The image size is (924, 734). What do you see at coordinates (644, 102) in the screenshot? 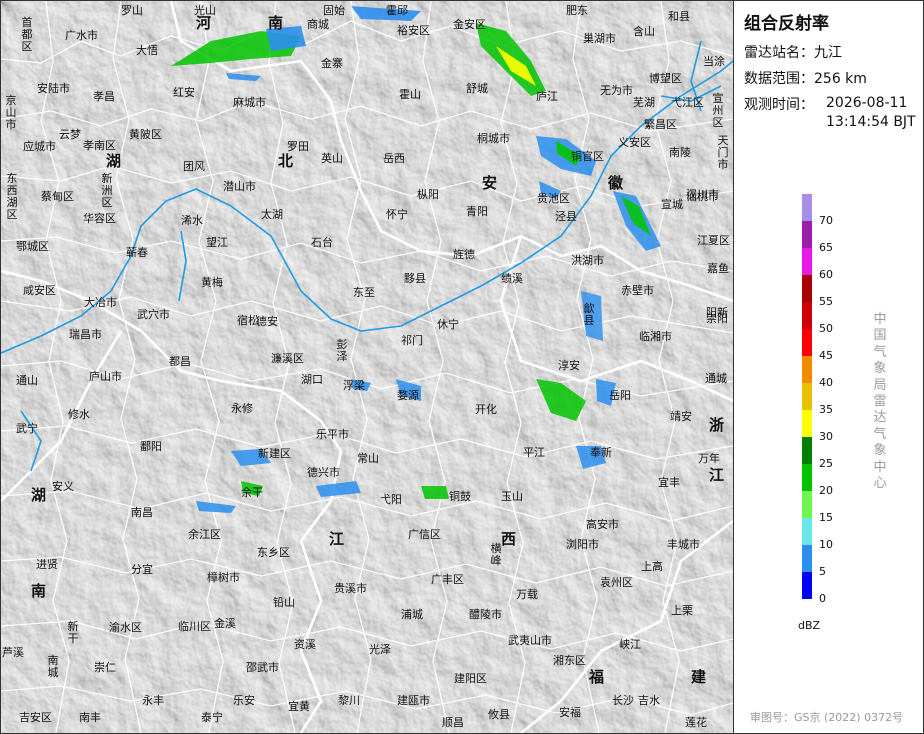
I see `place-label: 芜湖` at bounding box center [644, 102].